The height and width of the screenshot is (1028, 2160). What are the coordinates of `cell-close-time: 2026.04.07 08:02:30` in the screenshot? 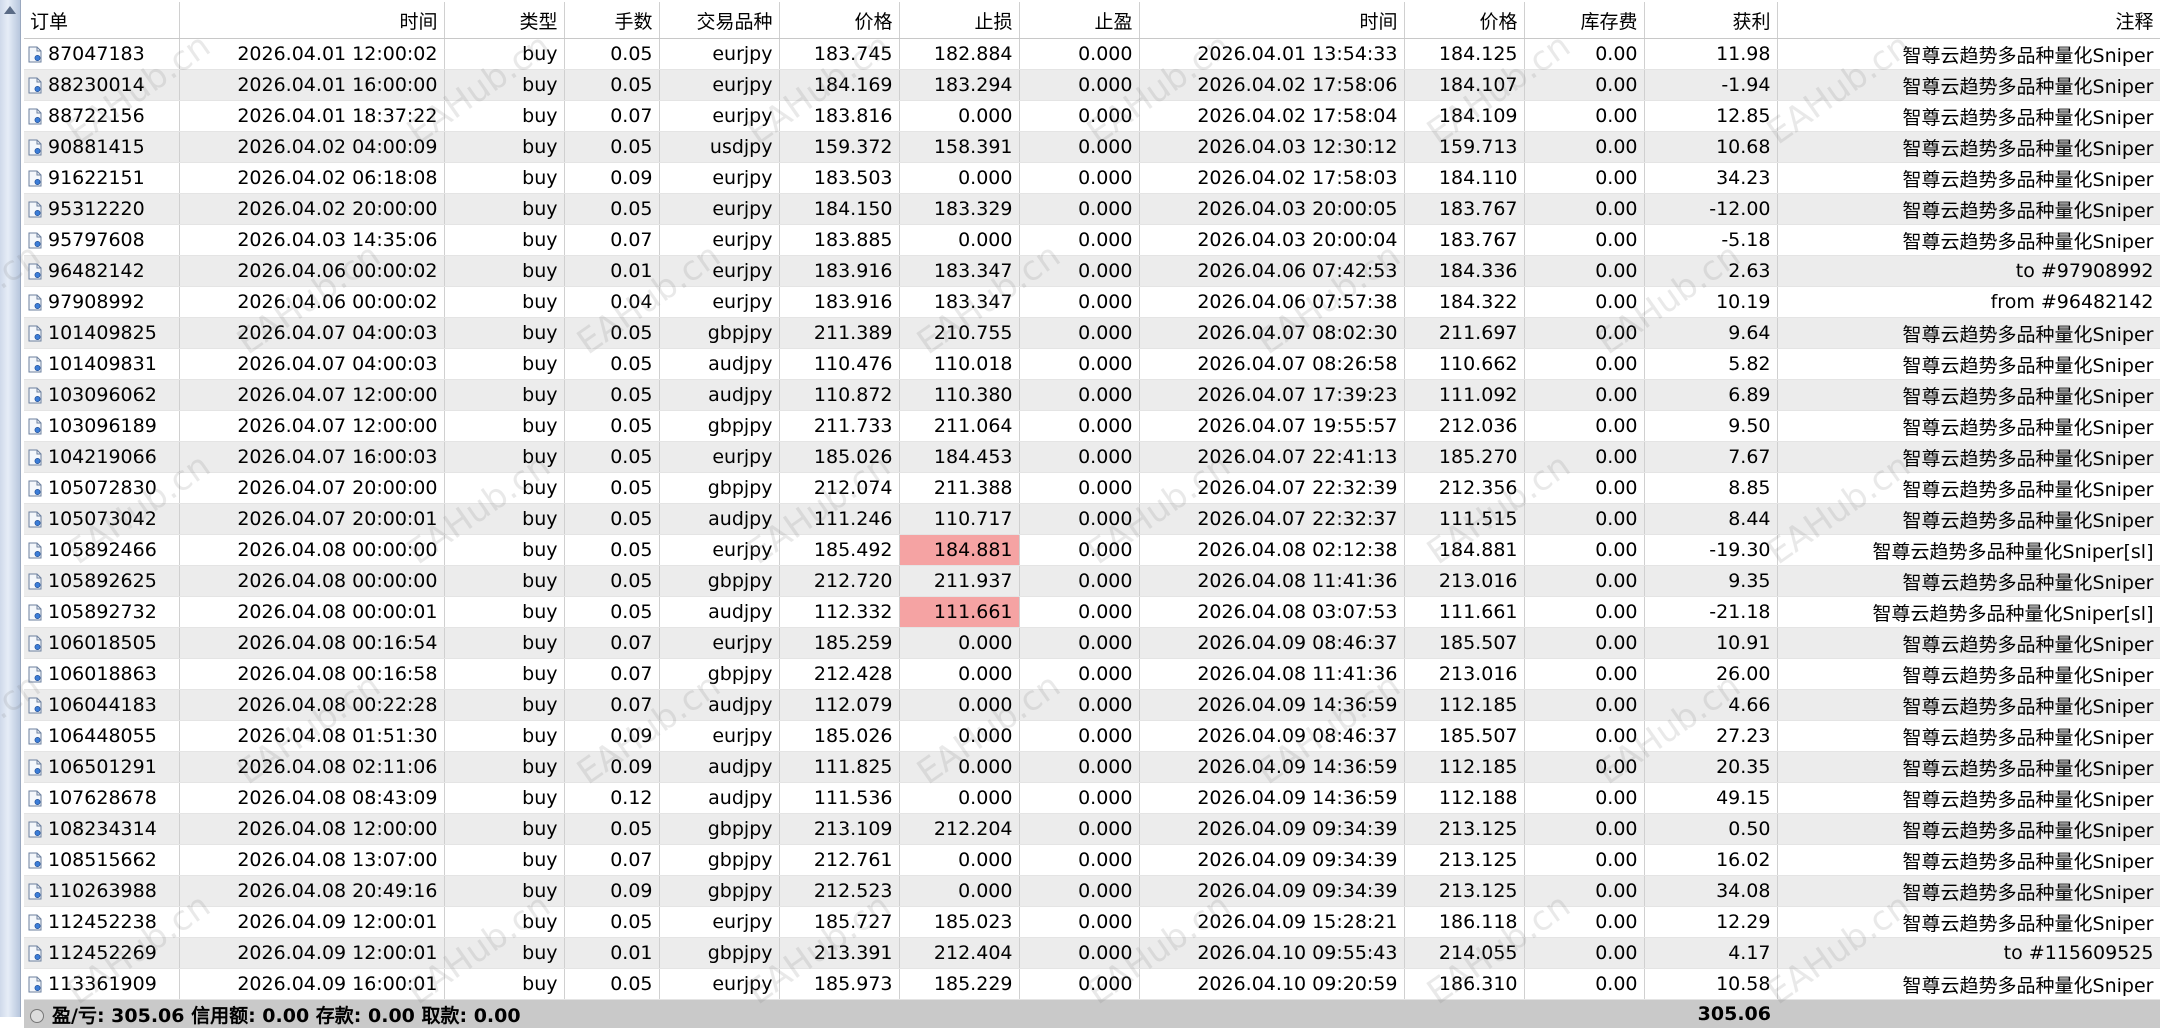 It's located at (1271, 333).